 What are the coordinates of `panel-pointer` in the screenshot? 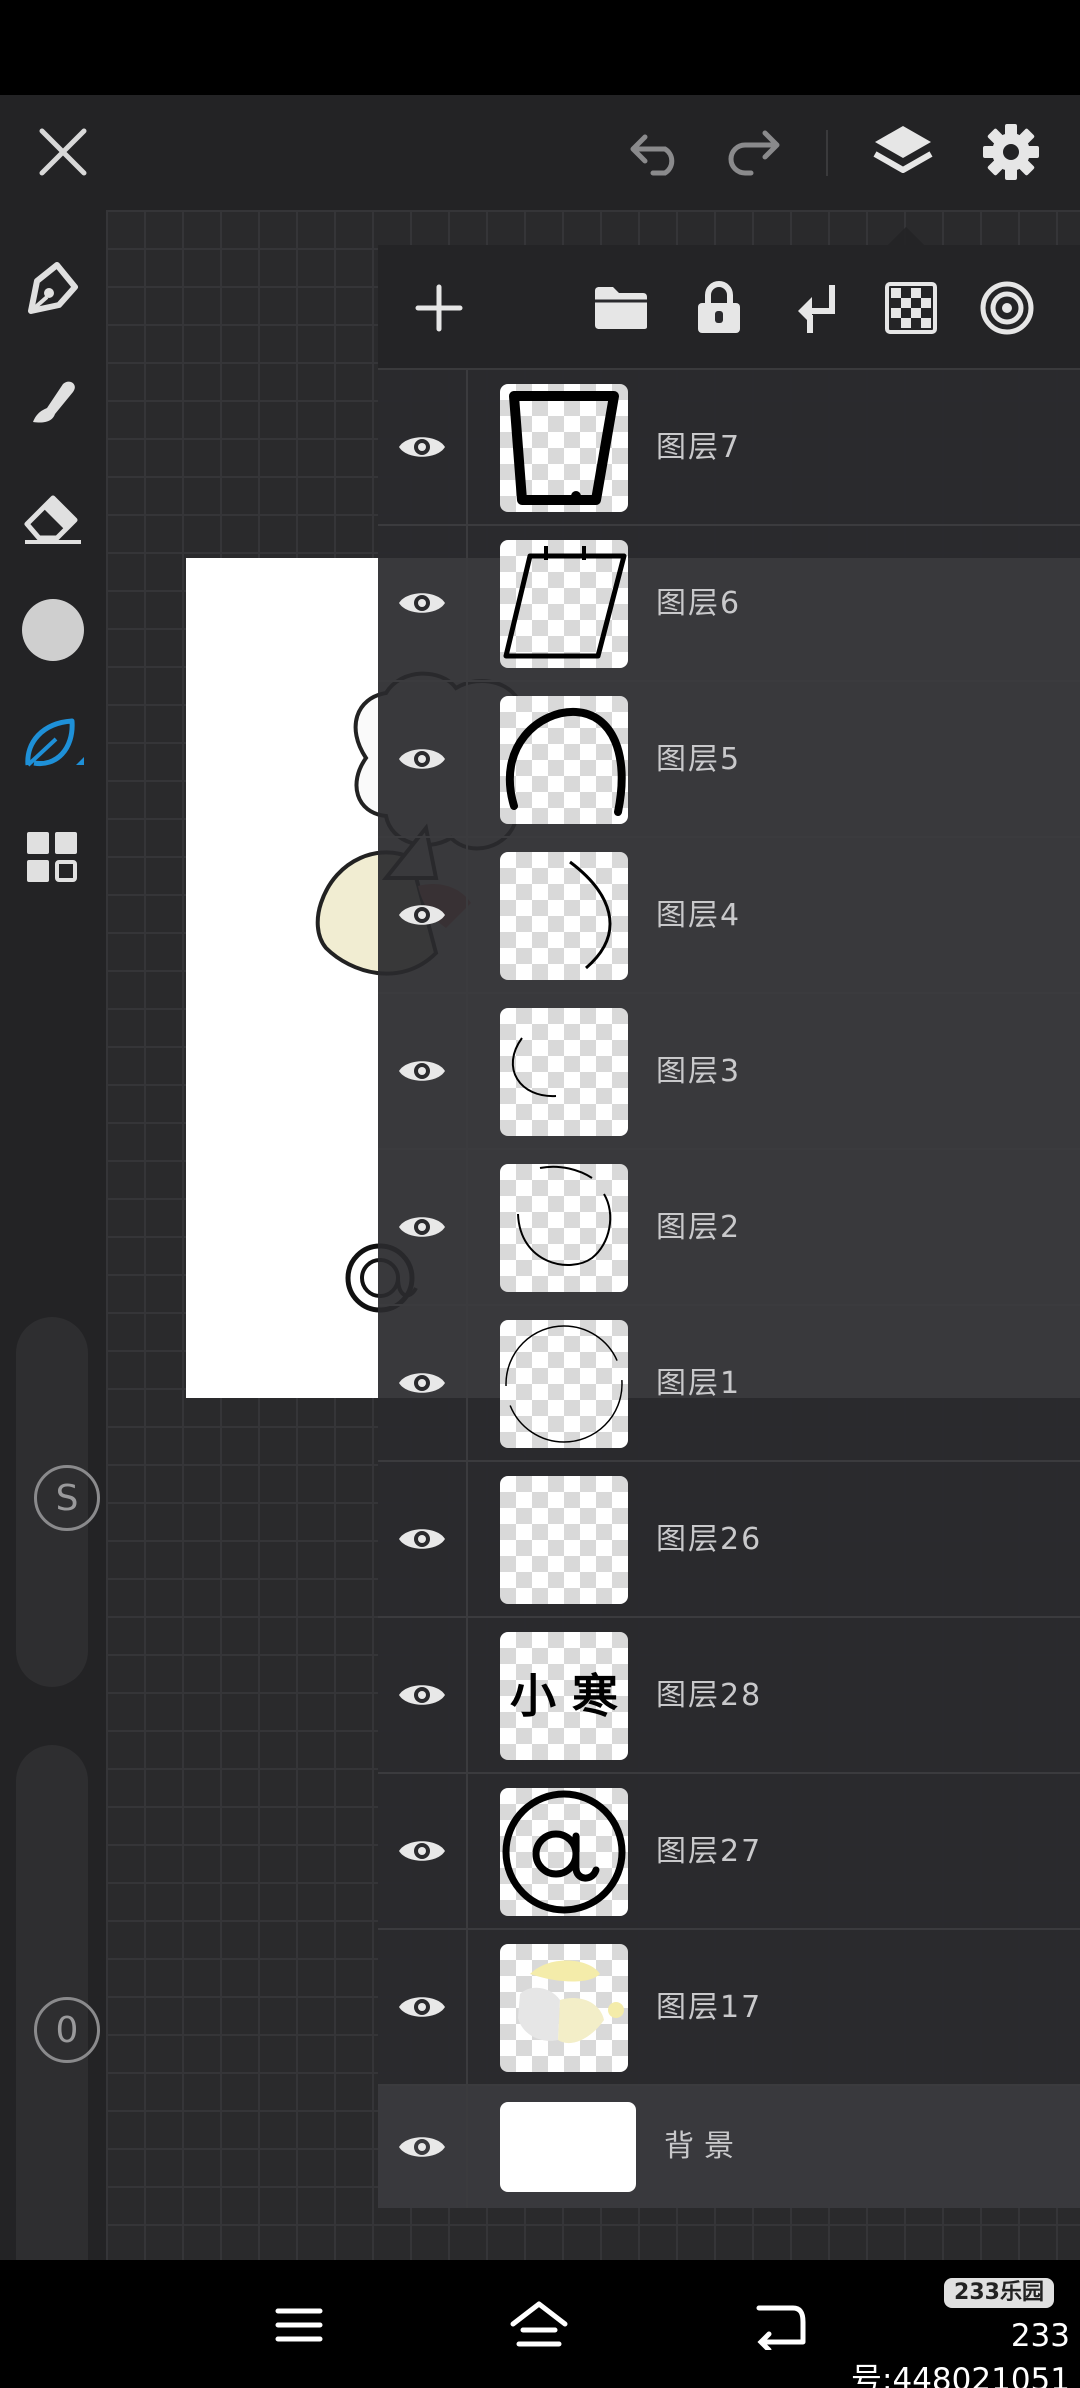 It's located at (906, 236).